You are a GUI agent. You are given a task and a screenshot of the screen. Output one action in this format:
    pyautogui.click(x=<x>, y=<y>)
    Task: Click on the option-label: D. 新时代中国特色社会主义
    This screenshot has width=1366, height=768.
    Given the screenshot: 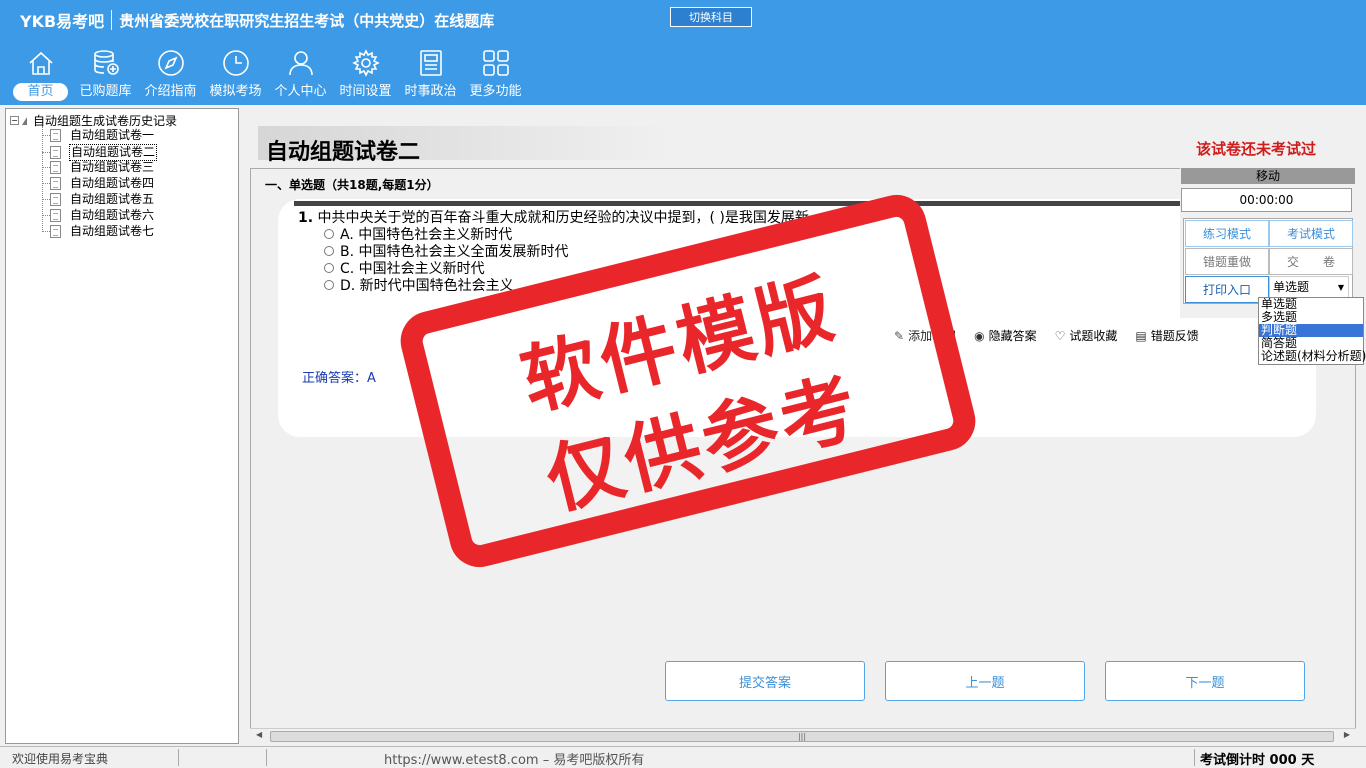 What is the action you would take?
    pyautogui.click(x=427, y=286)
    